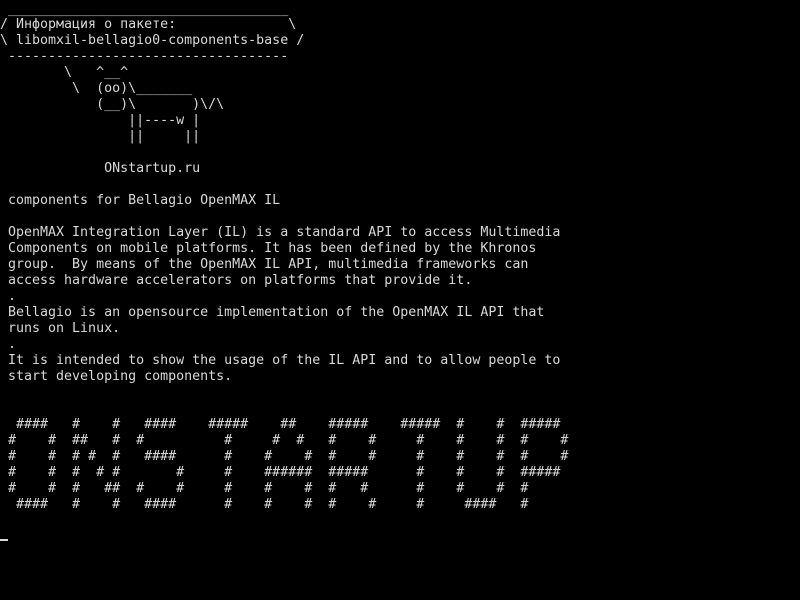 The height and width of the screenshot is (600, 800). What do you see at coordinates (100, 136) in the screenshot?
I see `cow-art-line: || ||` at bounding box center [100, 136].